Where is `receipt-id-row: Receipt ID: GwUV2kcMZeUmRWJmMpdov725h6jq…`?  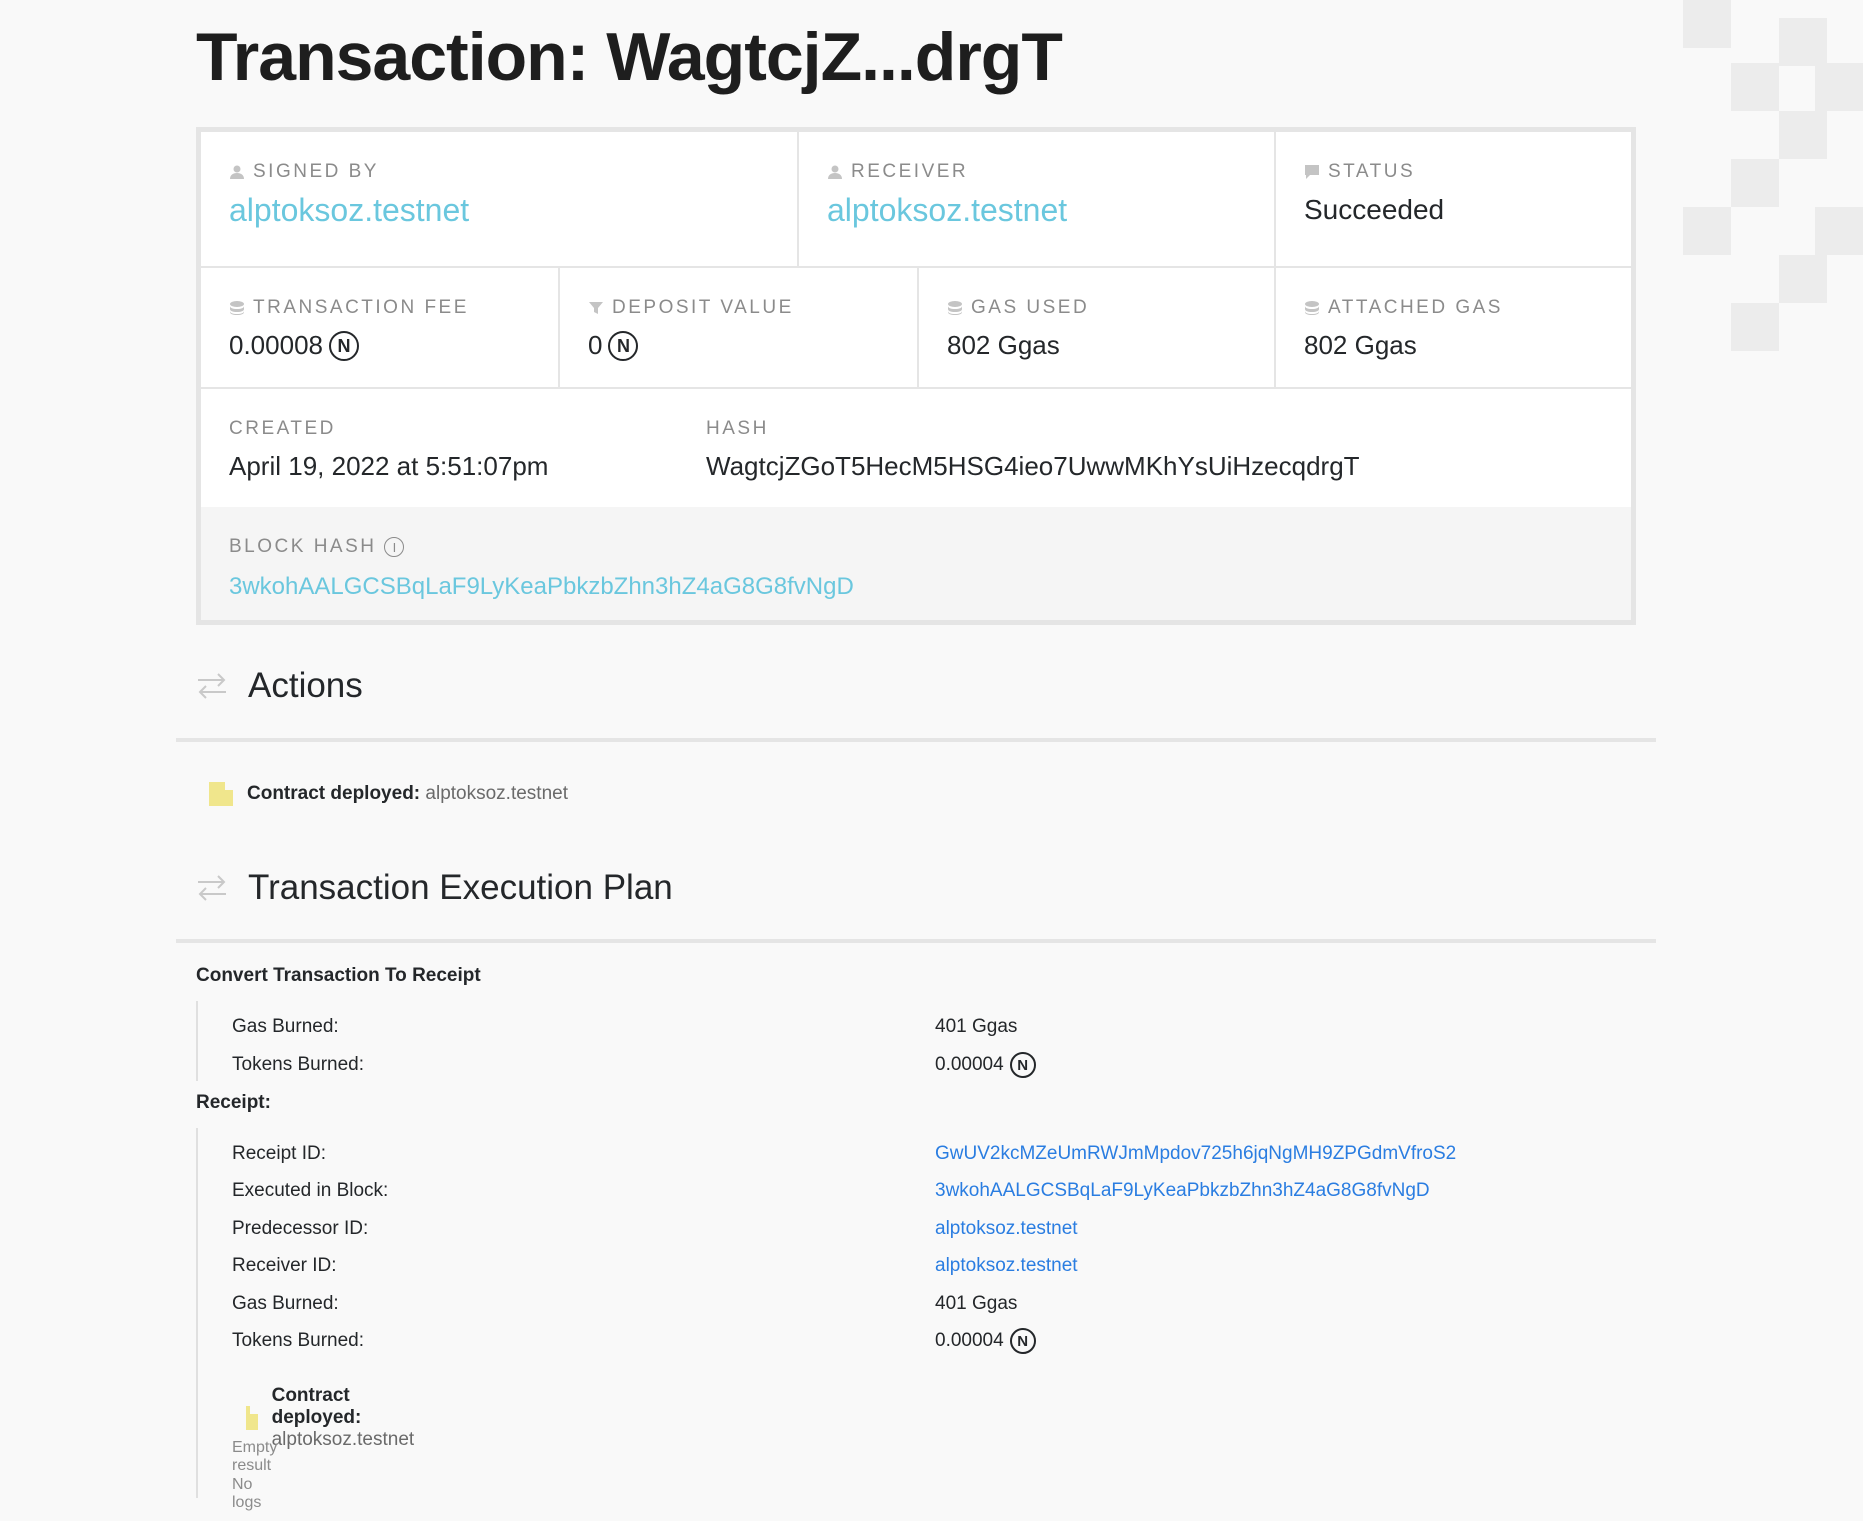 receipt-id-row: Receipt ID: GwUV2kcMZeUmRWJmMpdov725h6jq… is located at coordinates (882, 1154).